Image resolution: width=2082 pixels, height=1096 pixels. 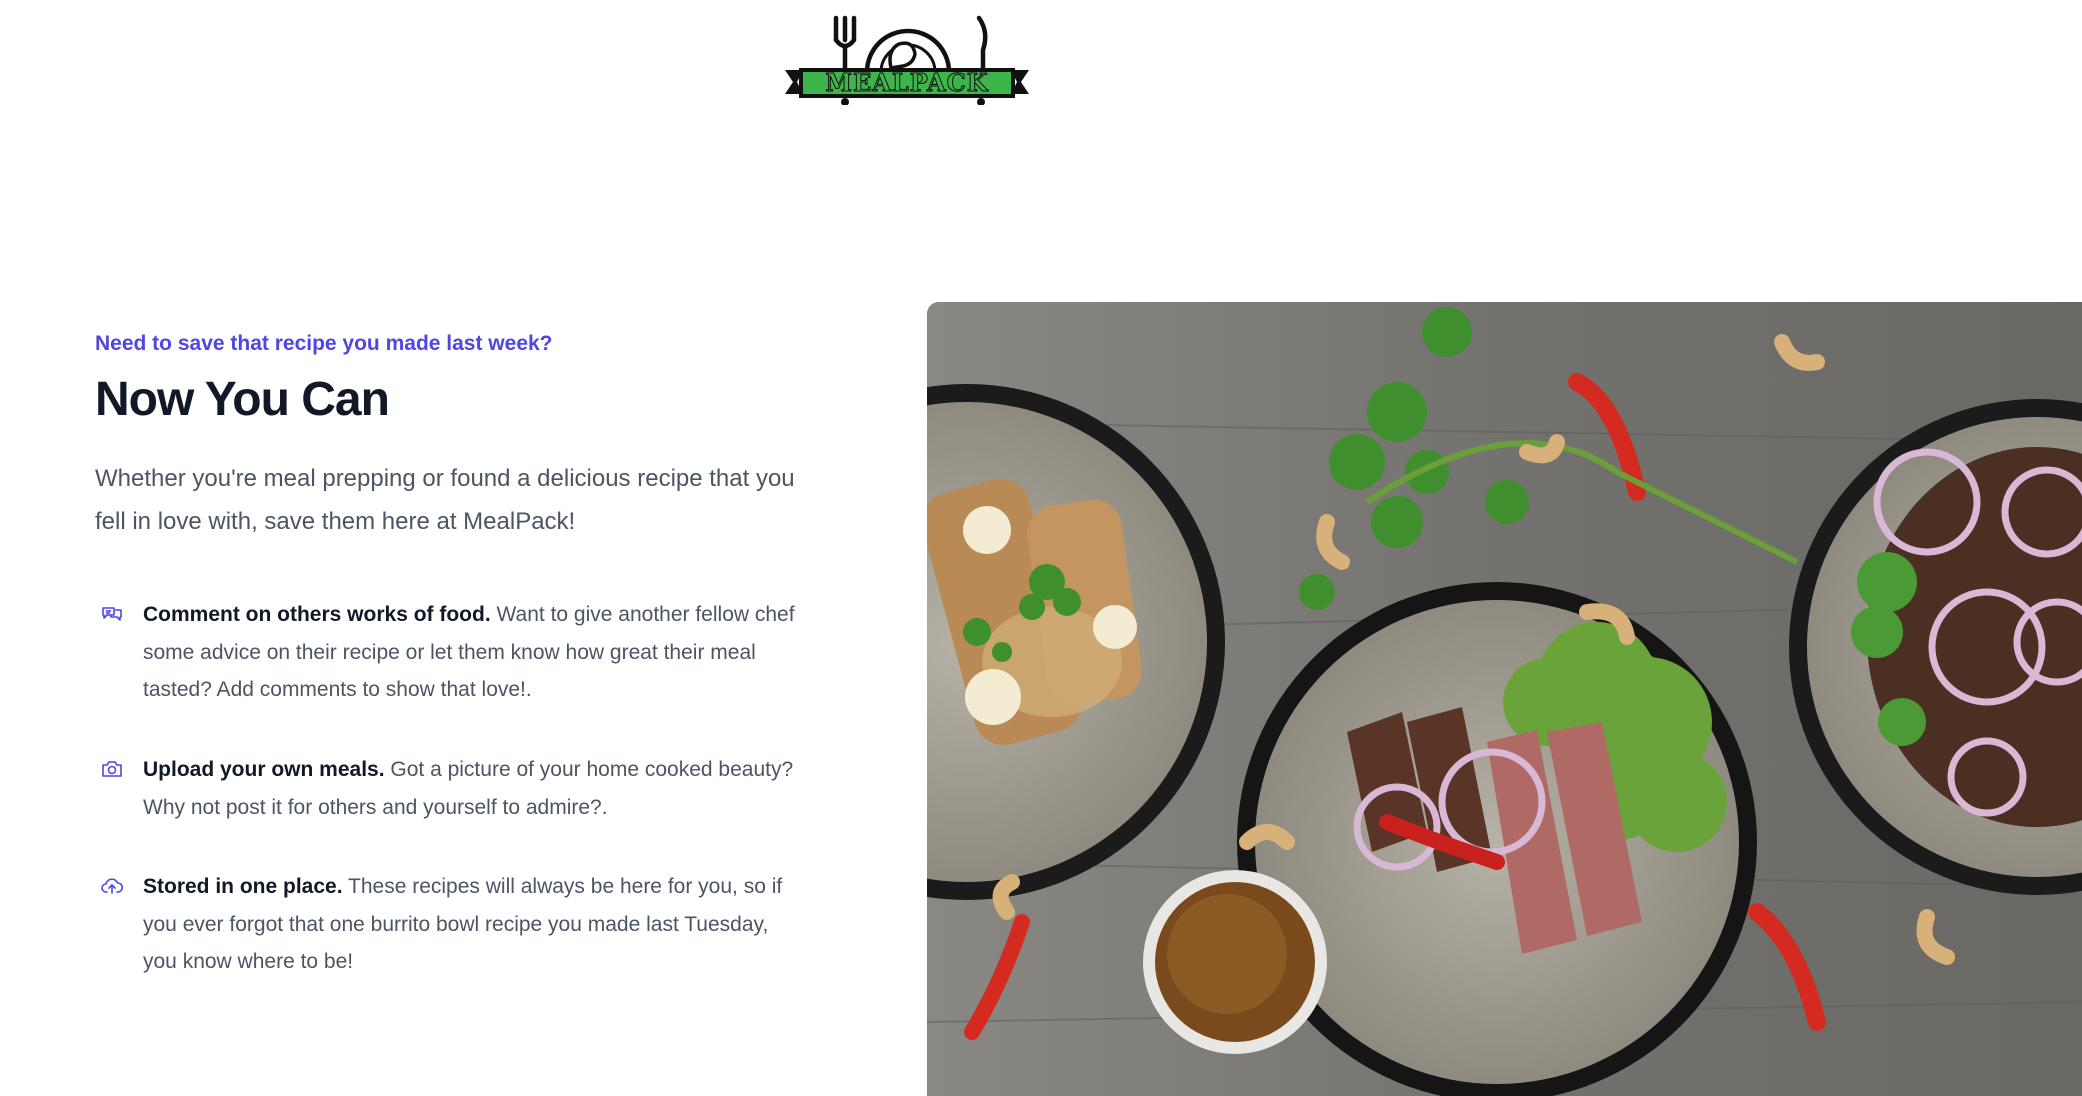 I want to click on camera-icon, so click(x=112, y=769).